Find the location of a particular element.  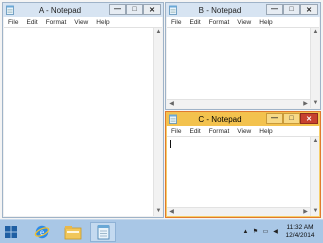

svg-text: e is located at coordinates (42, 232).